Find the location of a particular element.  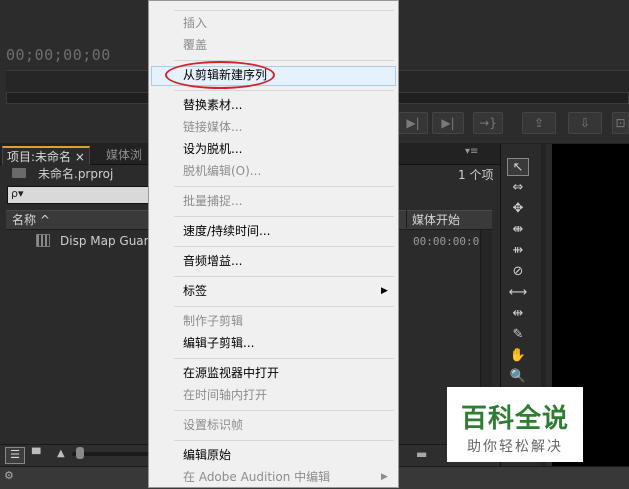

menu-item-open-in-timeline: 在时间轴内打开 is located at coordinates (225, 395).